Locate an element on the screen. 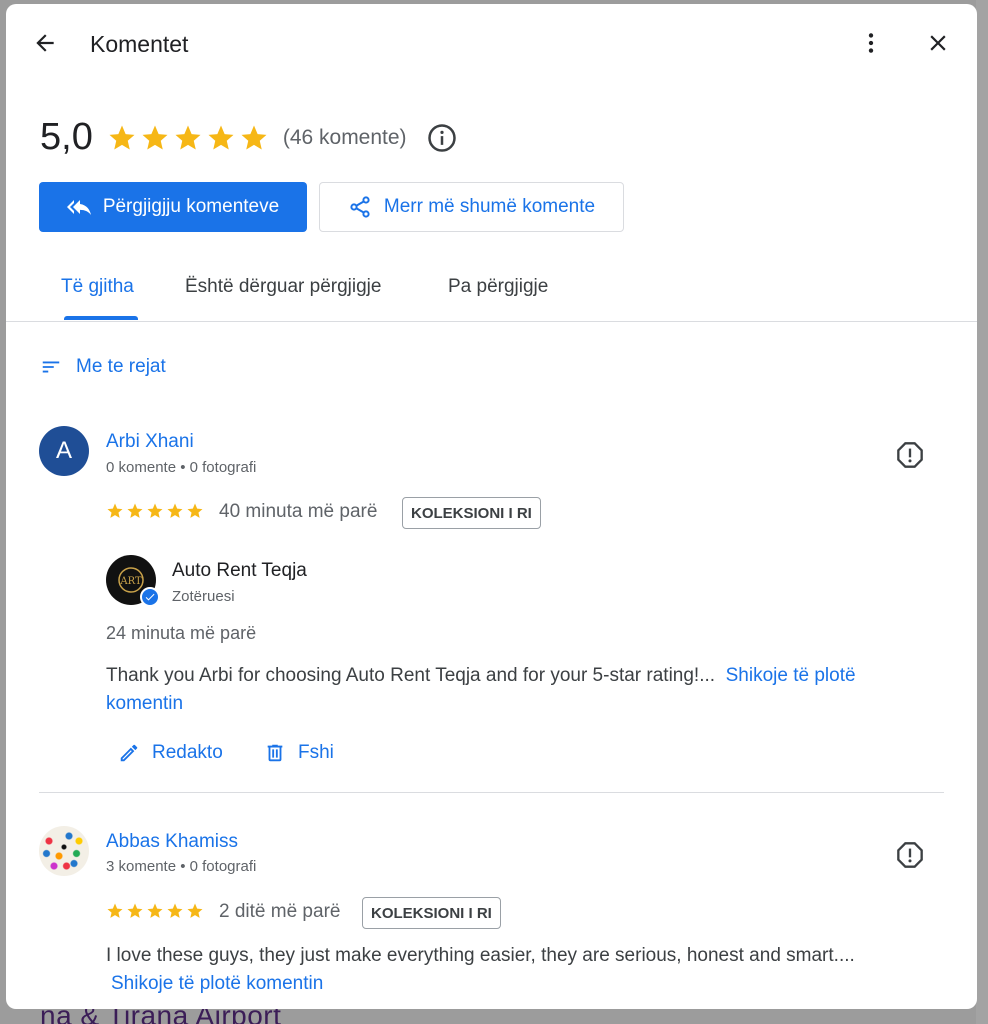 The width and height of the screenshot is (988, 1024). review-divider is located at coordinates (491, 792).